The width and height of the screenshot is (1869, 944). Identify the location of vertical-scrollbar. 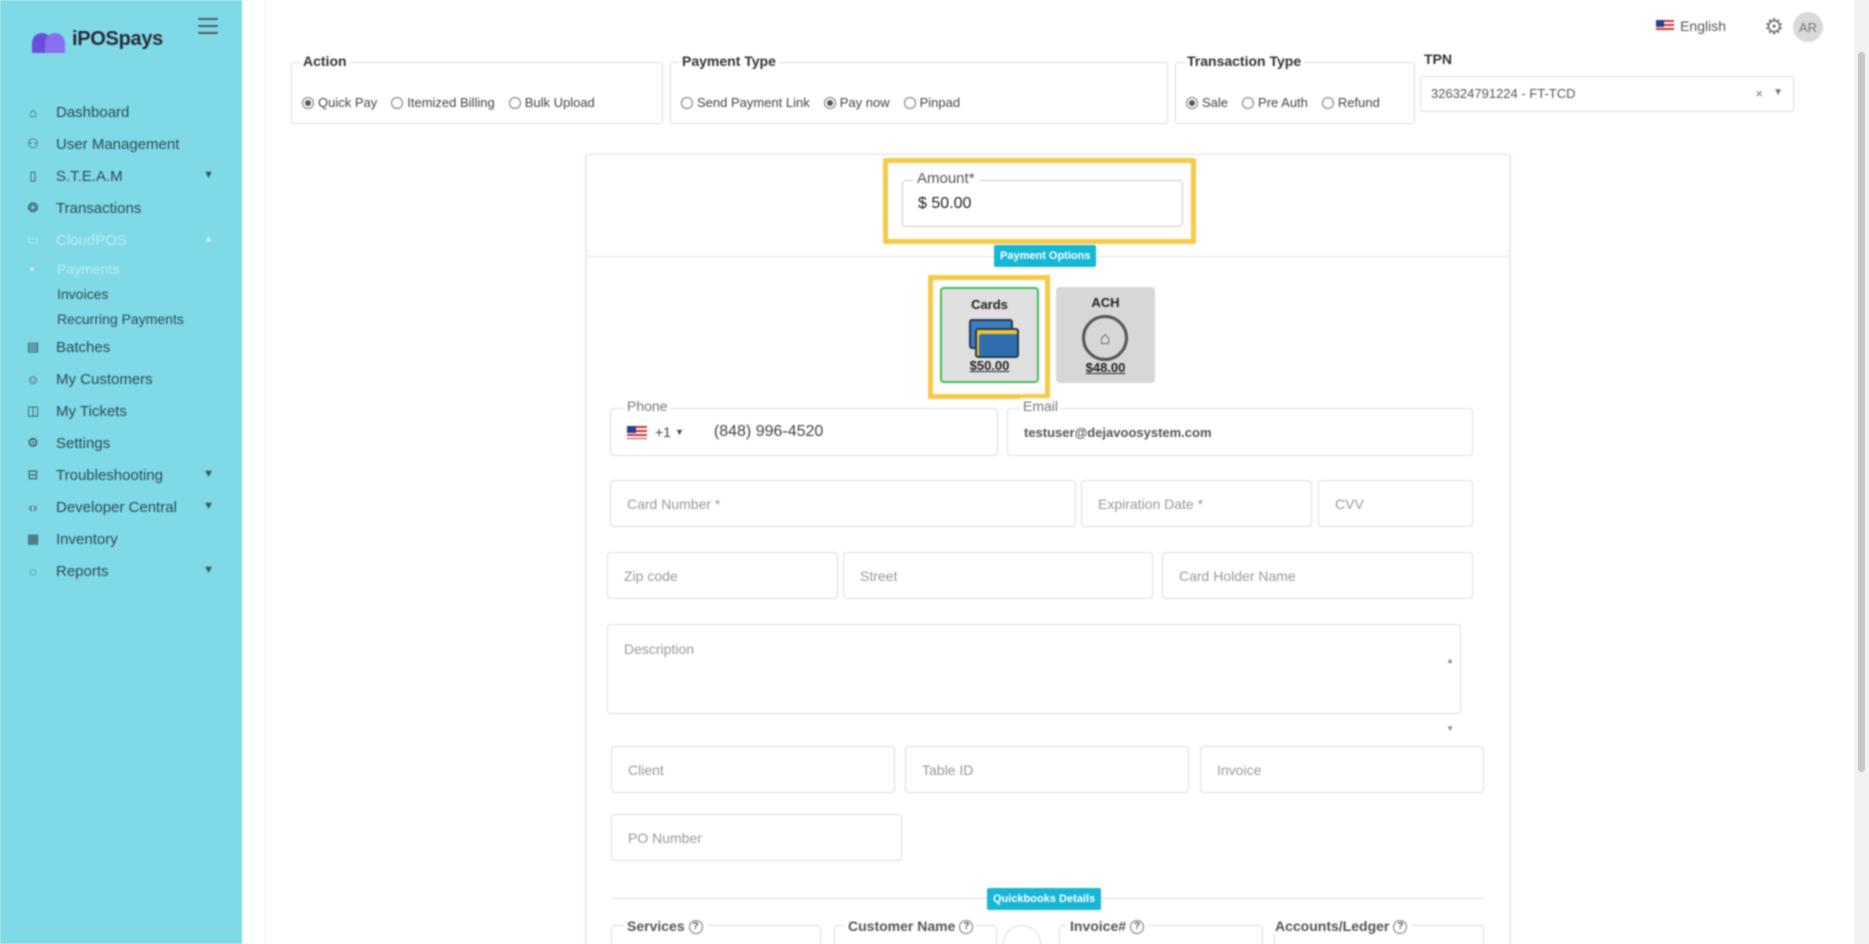
(1861, 472).